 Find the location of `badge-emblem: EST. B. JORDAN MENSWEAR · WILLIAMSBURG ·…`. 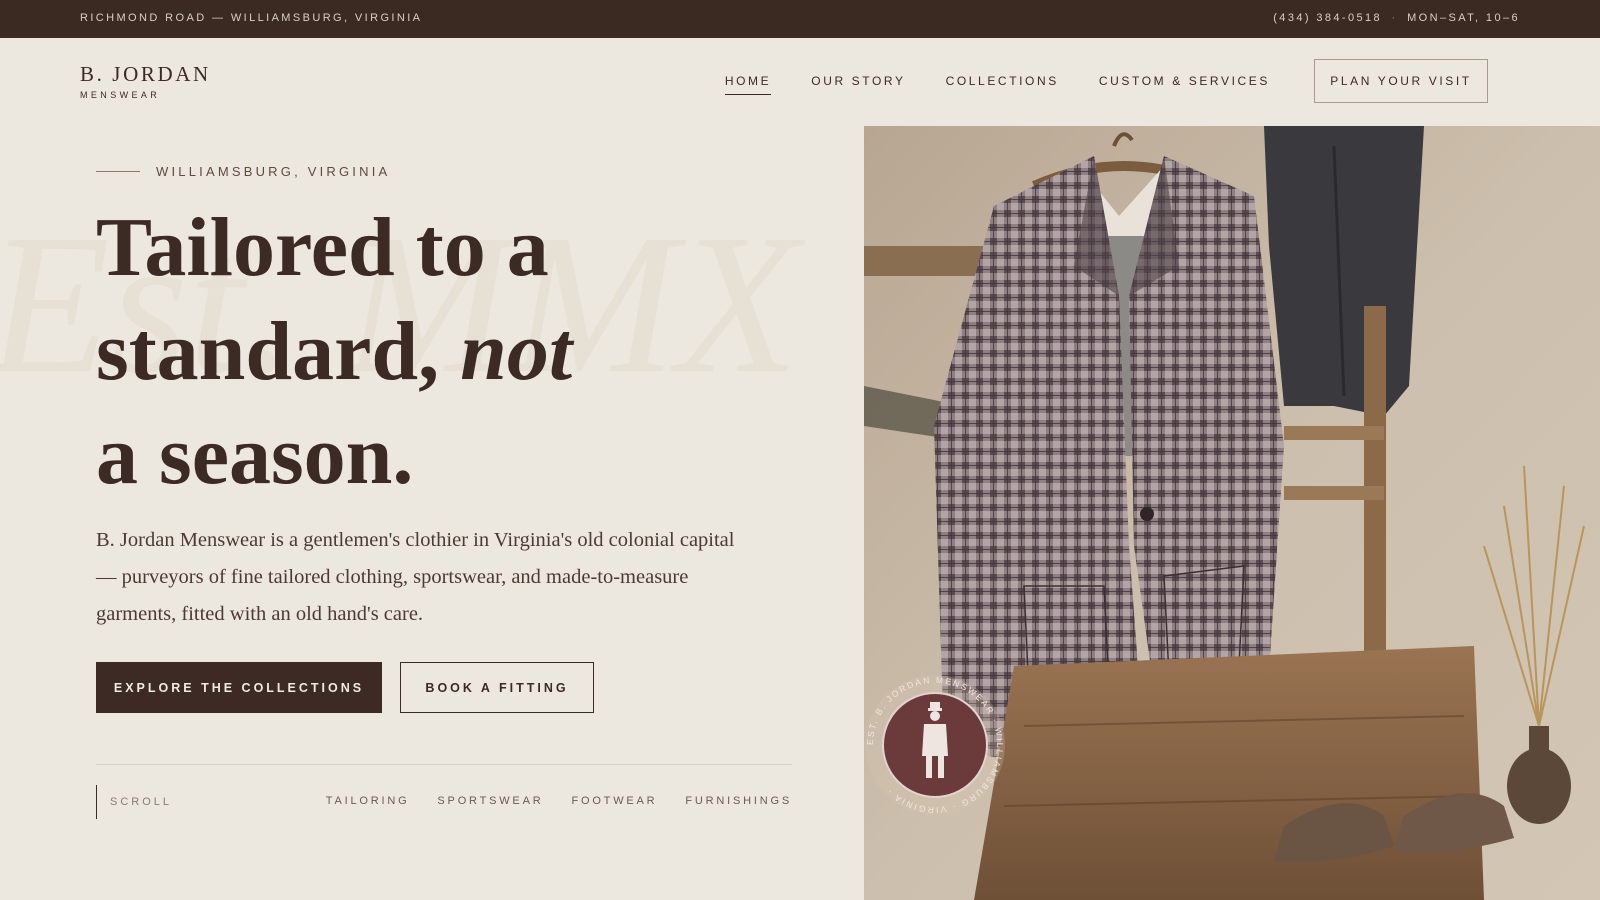

badge-emblem: EST. B. JORDAN MENSWEAR · WILLIAMSBURG ·… is located at coordinates (935, 745).